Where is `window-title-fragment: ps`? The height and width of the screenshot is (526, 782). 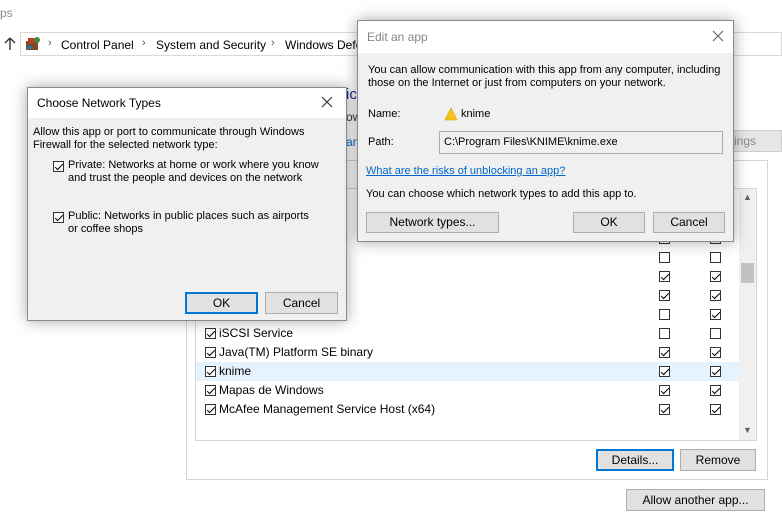 window-title-fragment: ps is located at coordinates (6, 13).